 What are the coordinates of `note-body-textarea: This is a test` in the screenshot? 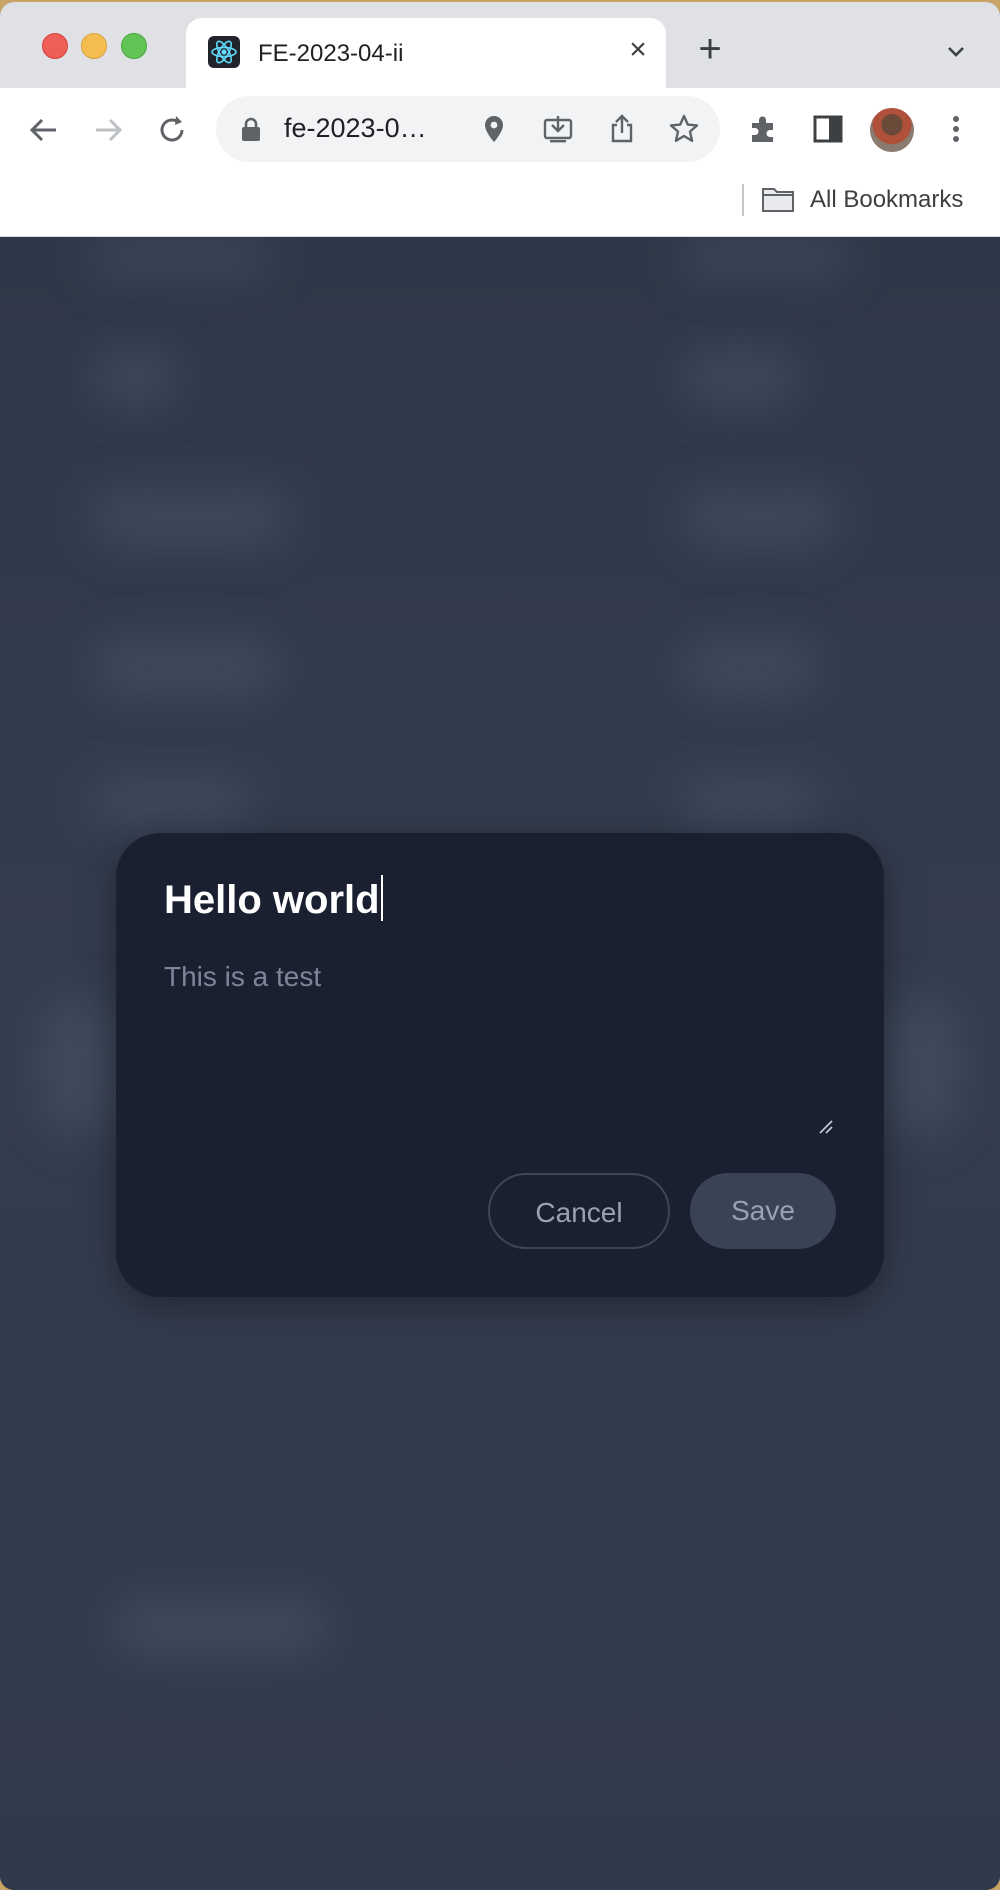 It's located at (502, 1041).